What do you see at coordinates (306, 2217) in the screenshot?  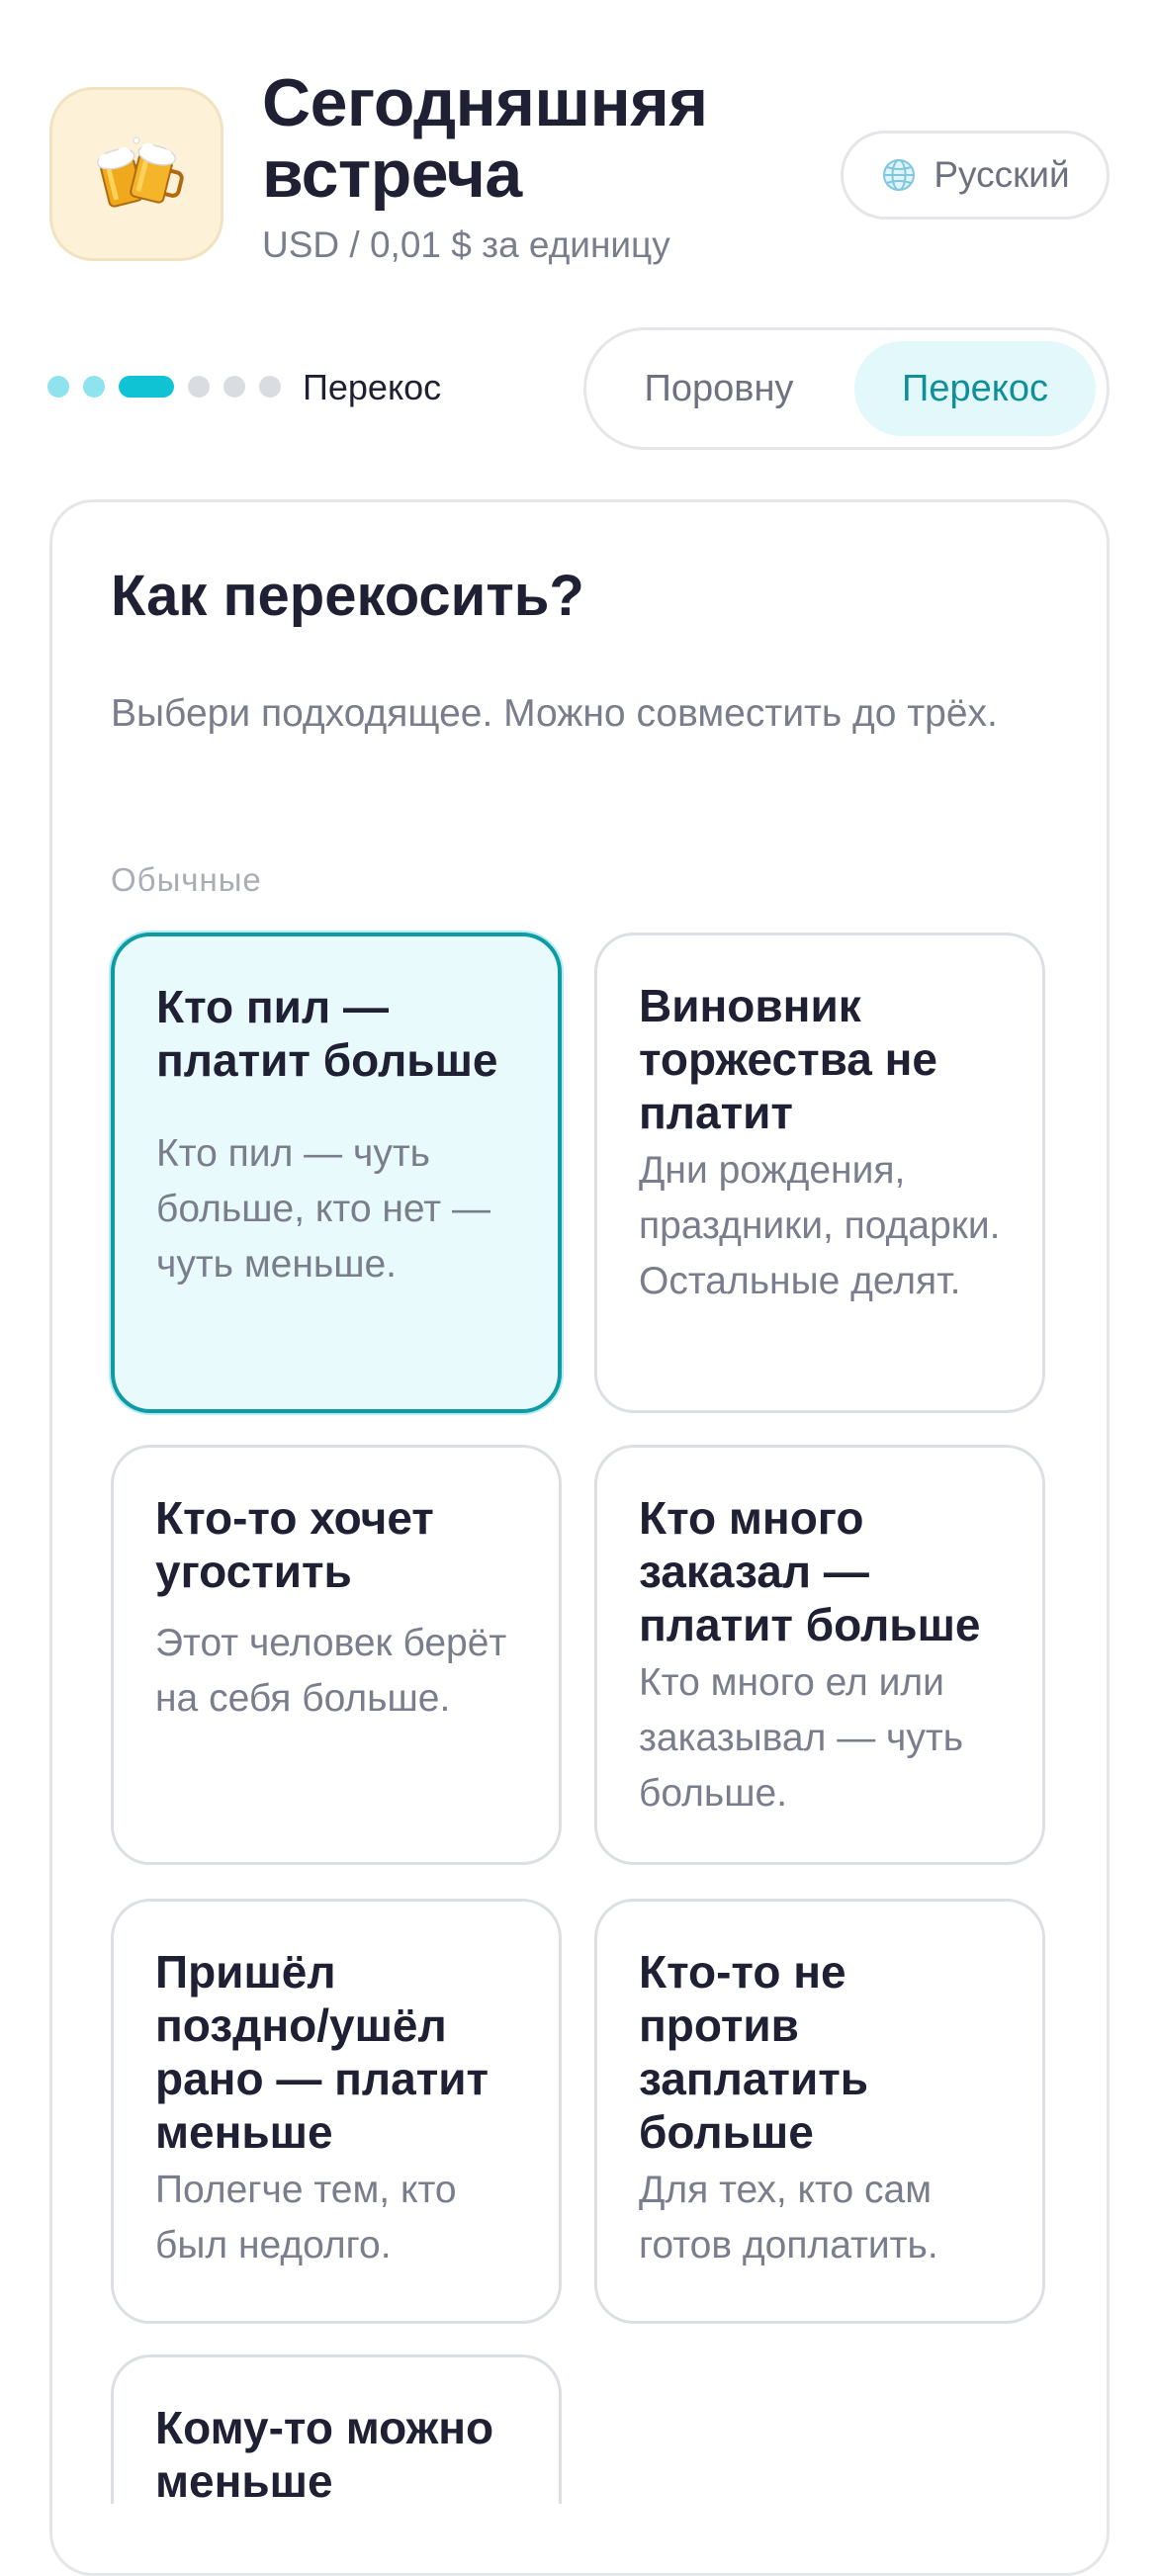 I see `option-description: Полегче тем, кто был недолго.` at bounding box center [306, 2217].